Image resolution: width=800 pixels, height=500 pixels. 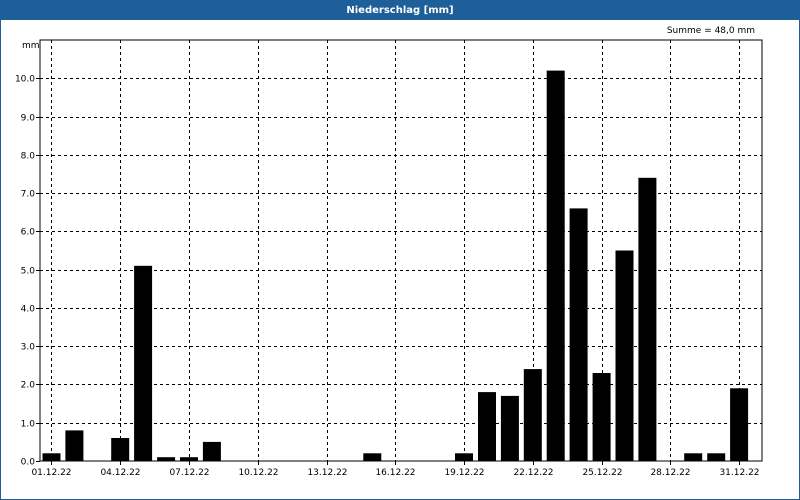 I want to click on y-axis: 0.0 1.0 2.0 3.0 4.0 5.0 6.0 7.0 8.0 9.0 10.0, so click(x=27, y=271).